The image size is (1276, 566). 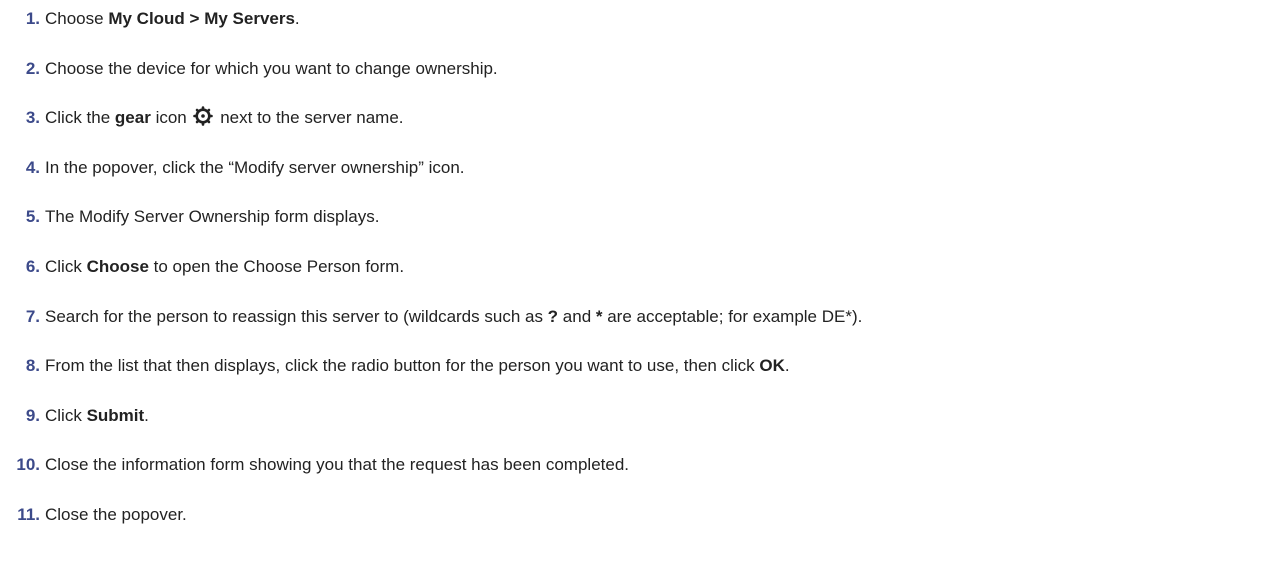 I want to click on gear-icon, so click(x=203, y=116).